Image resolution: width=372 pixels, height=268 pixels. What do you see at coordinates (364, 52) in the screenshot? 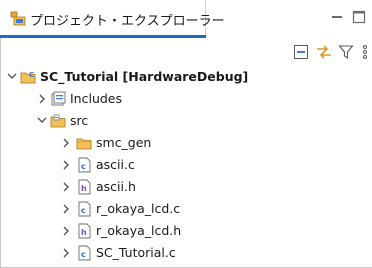
I see `view-menu-icon` at bounding box center [364, 52].